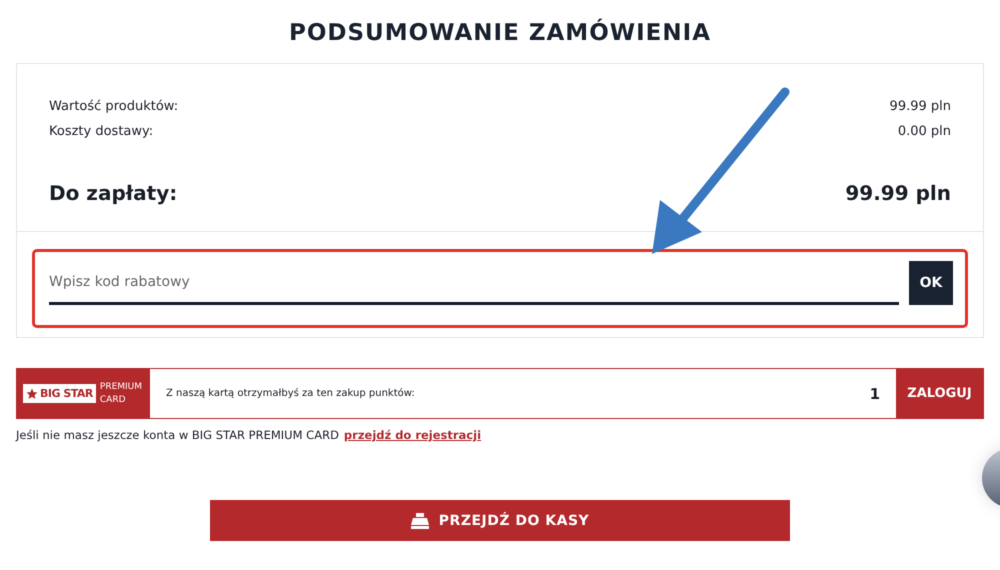  Describe the element at coordinates (413, 435) in the screenshot. I see `register-link: przejdź do rejestracji` at that location.